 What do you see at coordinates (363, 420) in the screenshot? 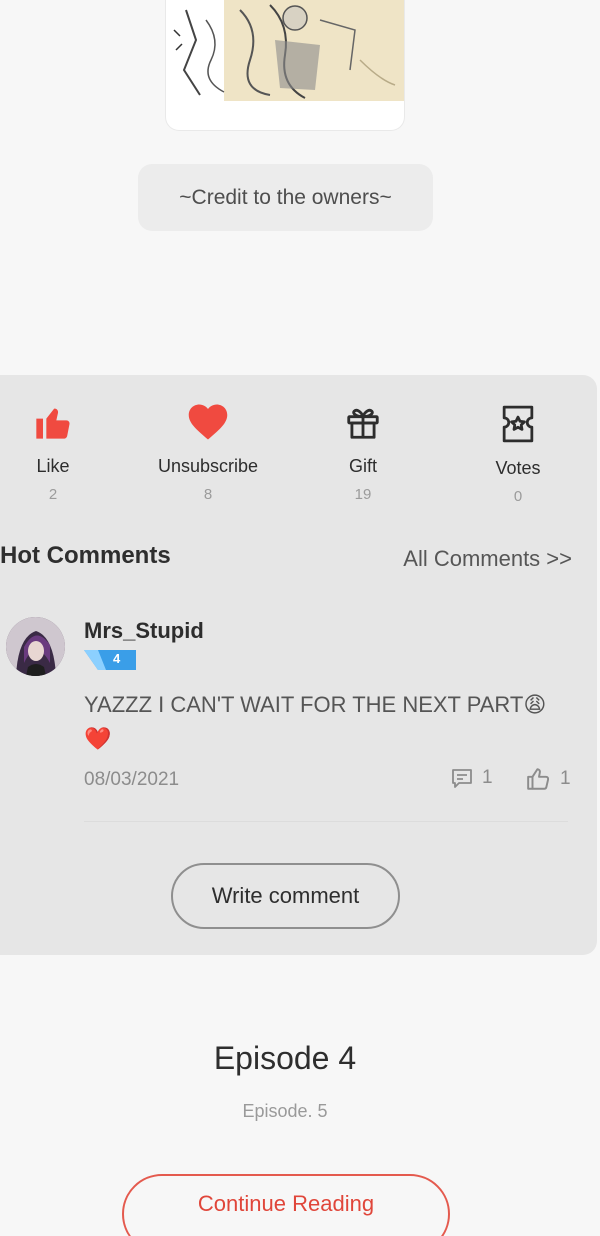
I see `gift-icon` at bounding box center [363, 420].